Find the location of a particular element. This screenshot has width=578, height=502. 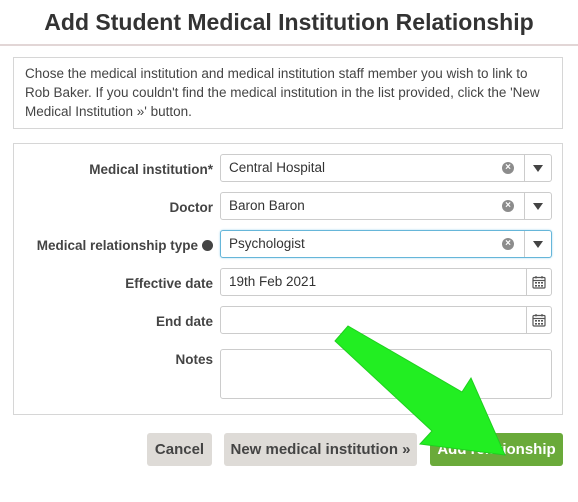

notes-label: Notes is located at coordinates (194, 359).